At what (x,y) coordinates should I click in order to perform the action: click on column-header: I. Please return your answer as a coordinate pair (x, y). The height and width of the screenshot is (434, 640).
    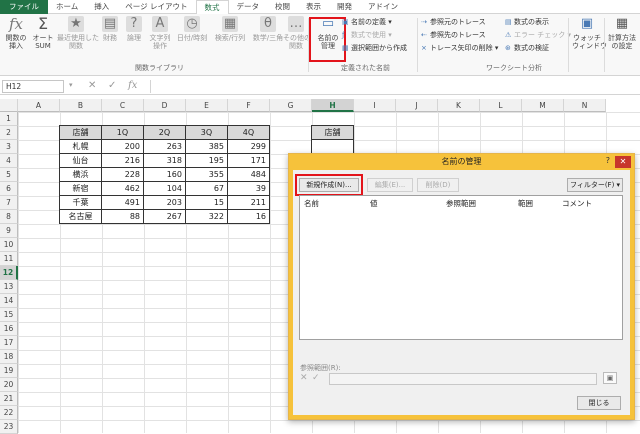
    Looking at the image, I should click on (375, 105).